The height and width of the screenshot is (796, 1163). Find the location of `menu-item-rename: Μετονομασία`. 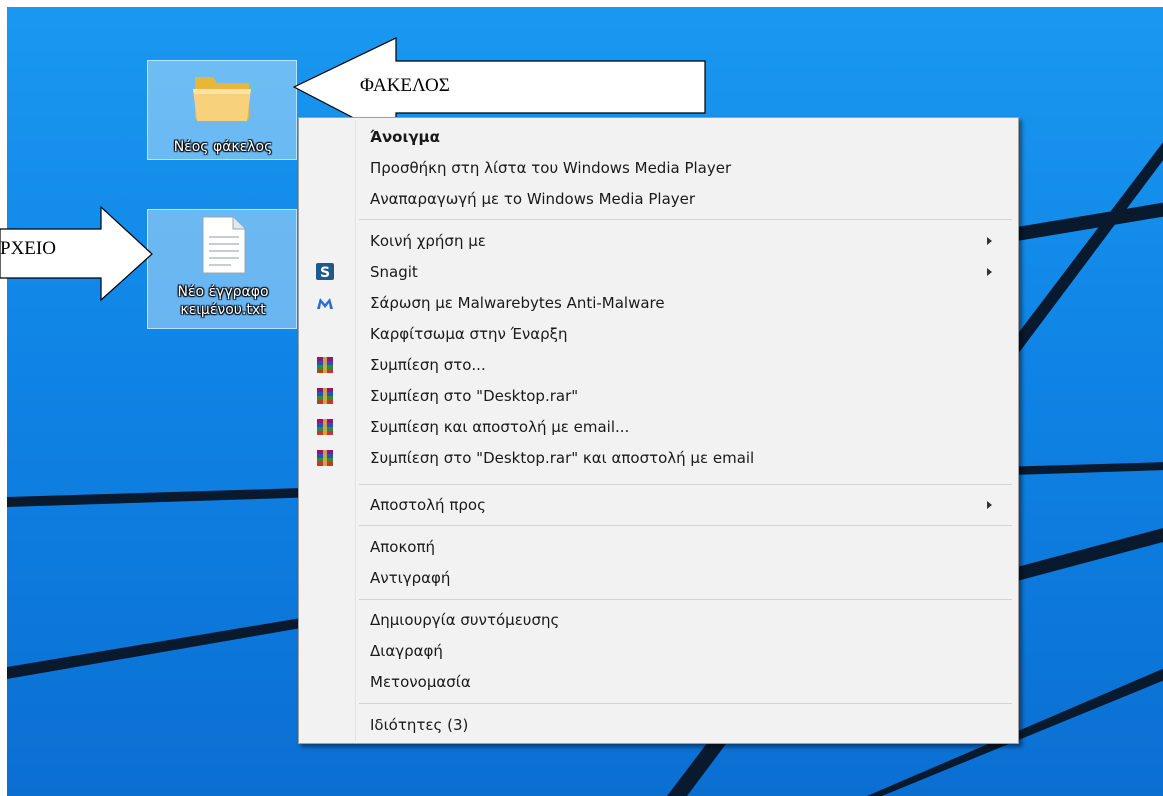

menu-item-rename: Μετονομασία is located at coordinates (658, 682).